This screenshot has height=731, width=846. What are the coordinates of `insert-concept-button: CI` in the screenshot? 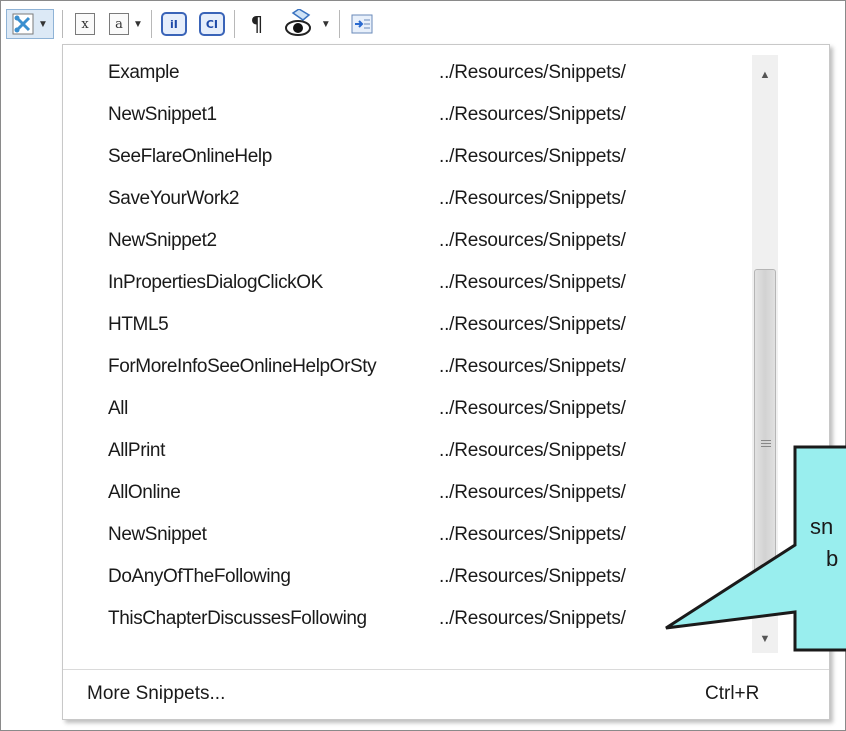 It's located at (212, 24).